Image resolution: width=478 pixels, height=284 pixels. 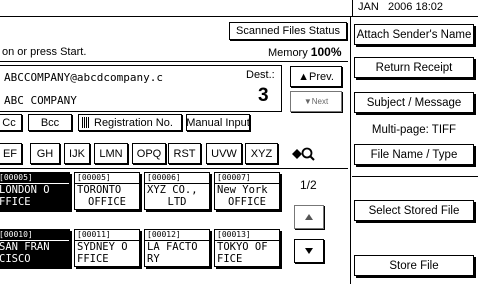 I want to click on prev-button: ▲Prev., so click(x=316, y=76).